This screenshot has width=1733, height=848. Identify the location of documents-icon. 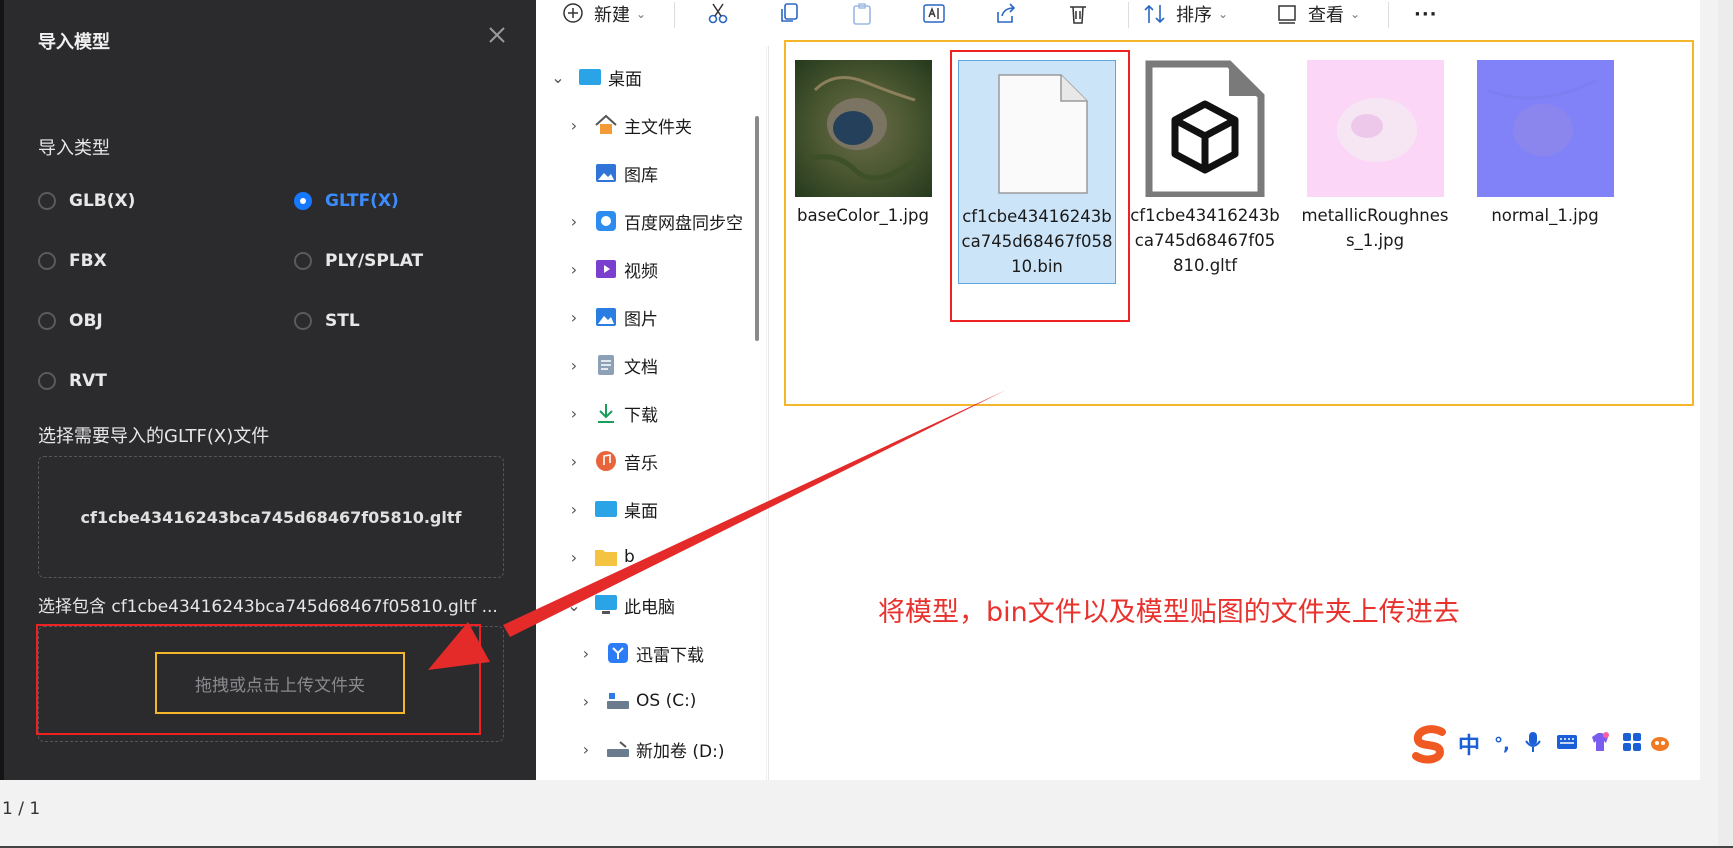
(606, 365).